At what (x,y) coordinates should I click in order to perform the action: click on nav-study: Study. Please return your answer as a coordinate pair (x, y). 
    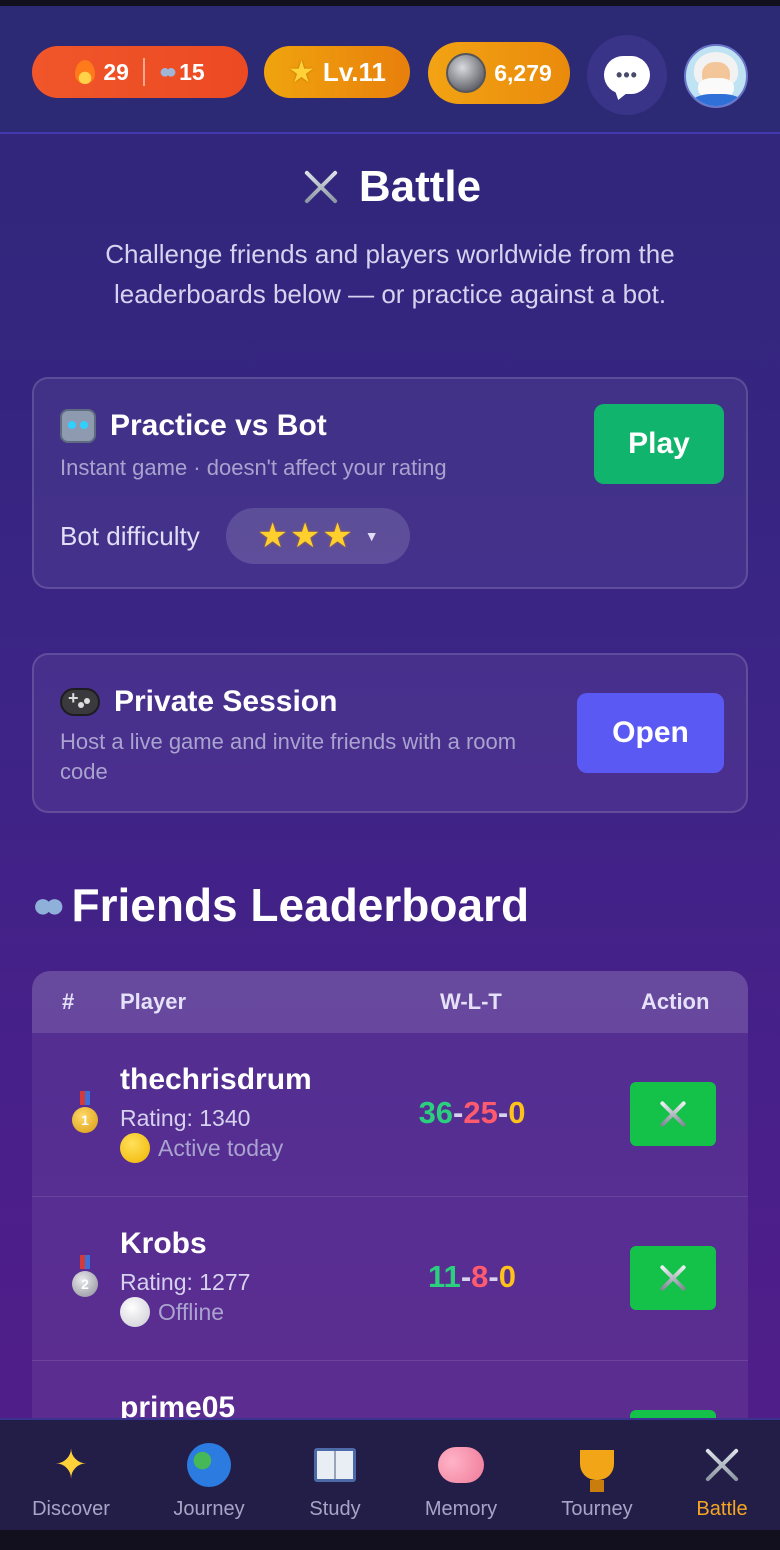
    Looking at the image, I should click on (335, 1475).